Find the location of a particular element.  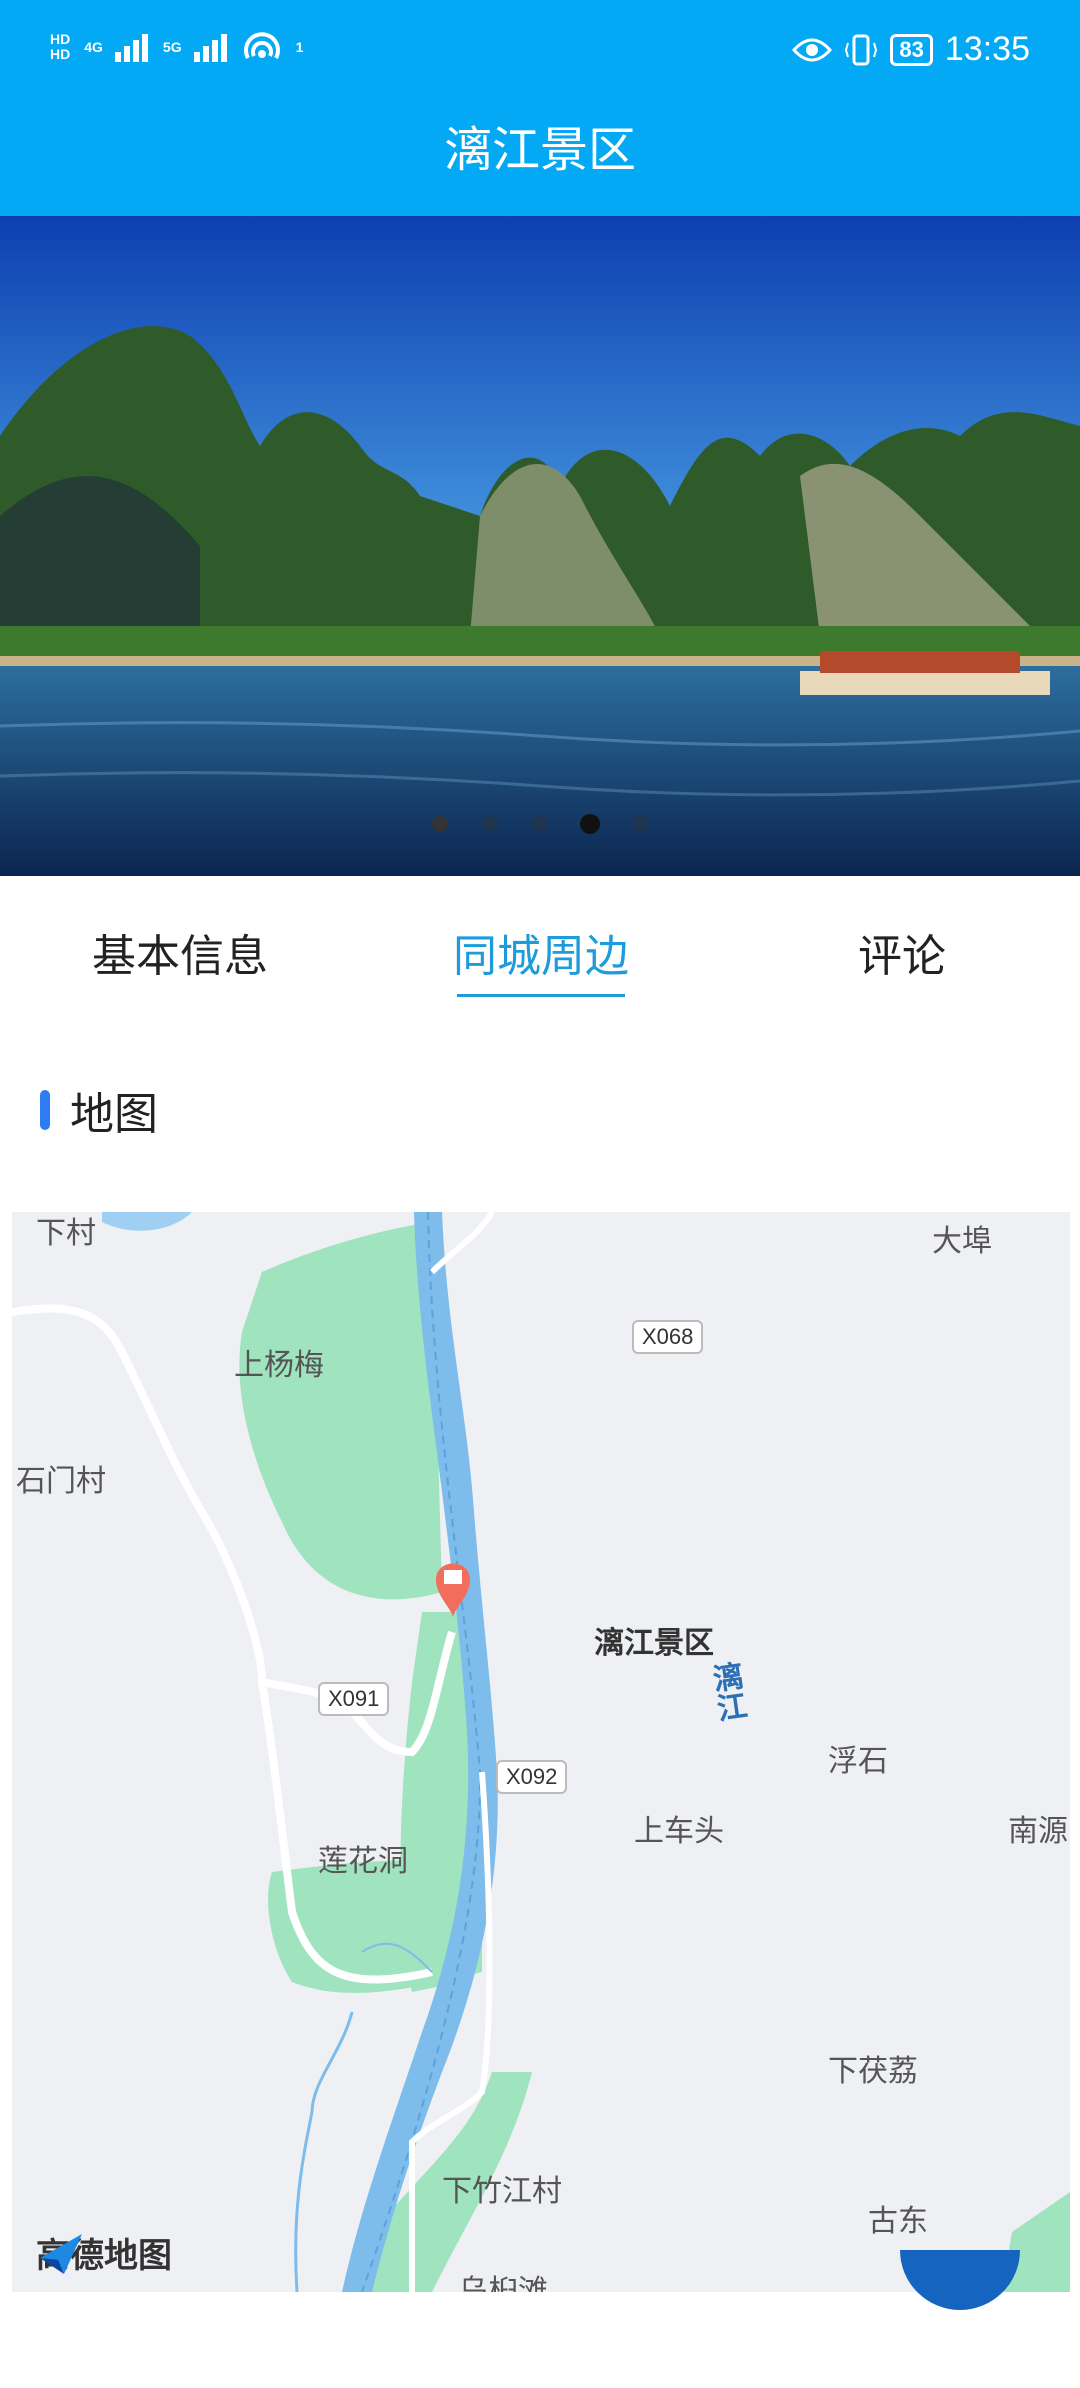

status-left: HD HD 4G 5G 1 is located at coordinates (176, 47).